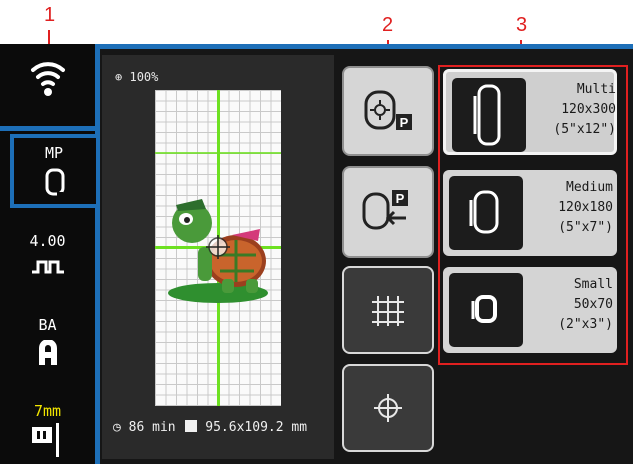  Describe the element at coordinates (54, 153) in the screenshot. I see `hoop-mode-label: MP` at that location.